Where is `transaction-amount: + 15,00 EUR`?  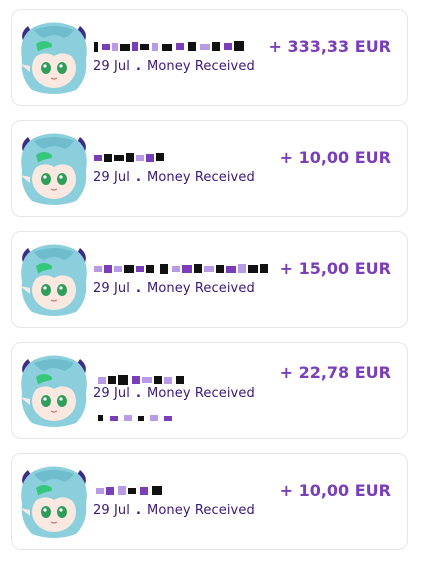
transaction-amount: + 15,00 EUR is located at coordinates (335, 268).